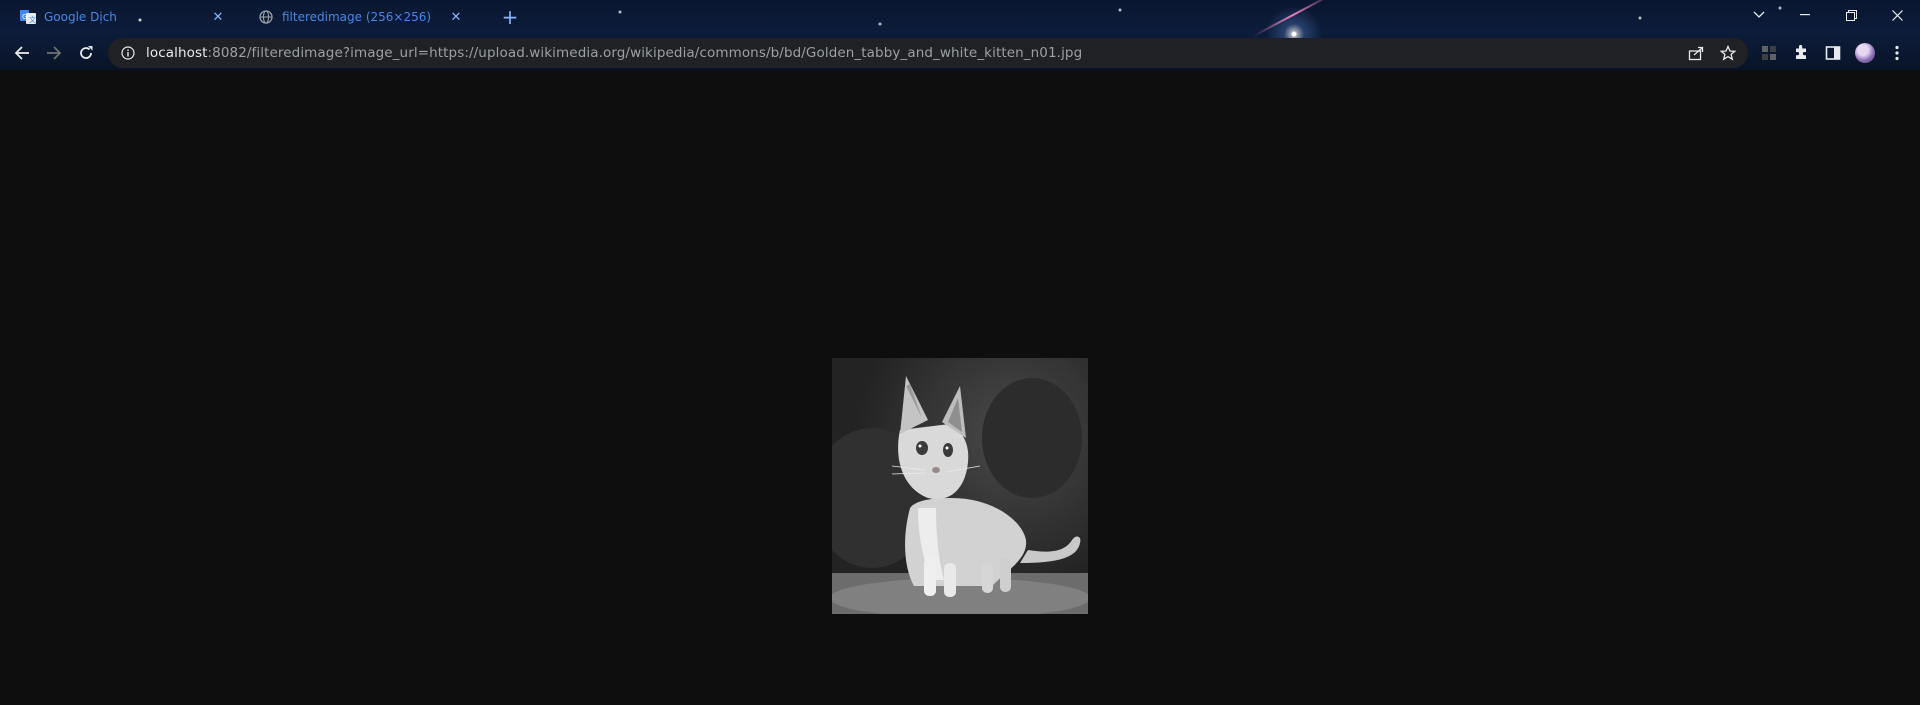 The width and height of the screenshot is (1920, 705). I want to click on minimize-icon, so click(1805, 15).